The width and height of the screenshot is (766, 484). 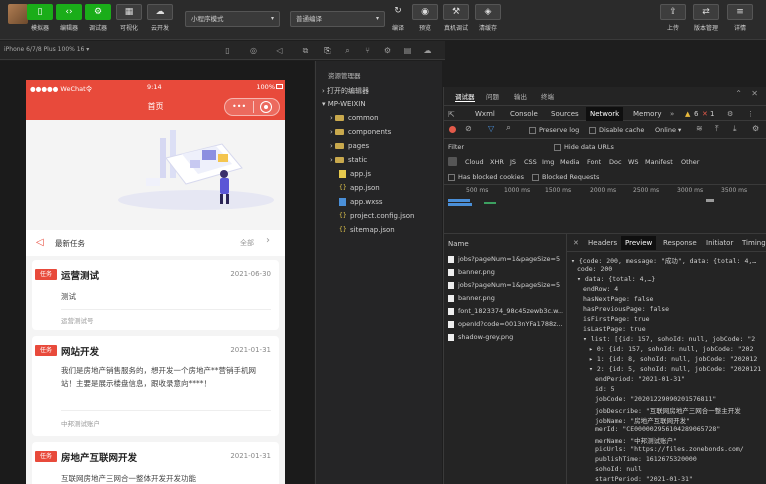 What do you see at coordinates (488, 18) in the screenshot?
I see `clear-cache-button: ◈ 清缓存` at bounding box center [488, 18].